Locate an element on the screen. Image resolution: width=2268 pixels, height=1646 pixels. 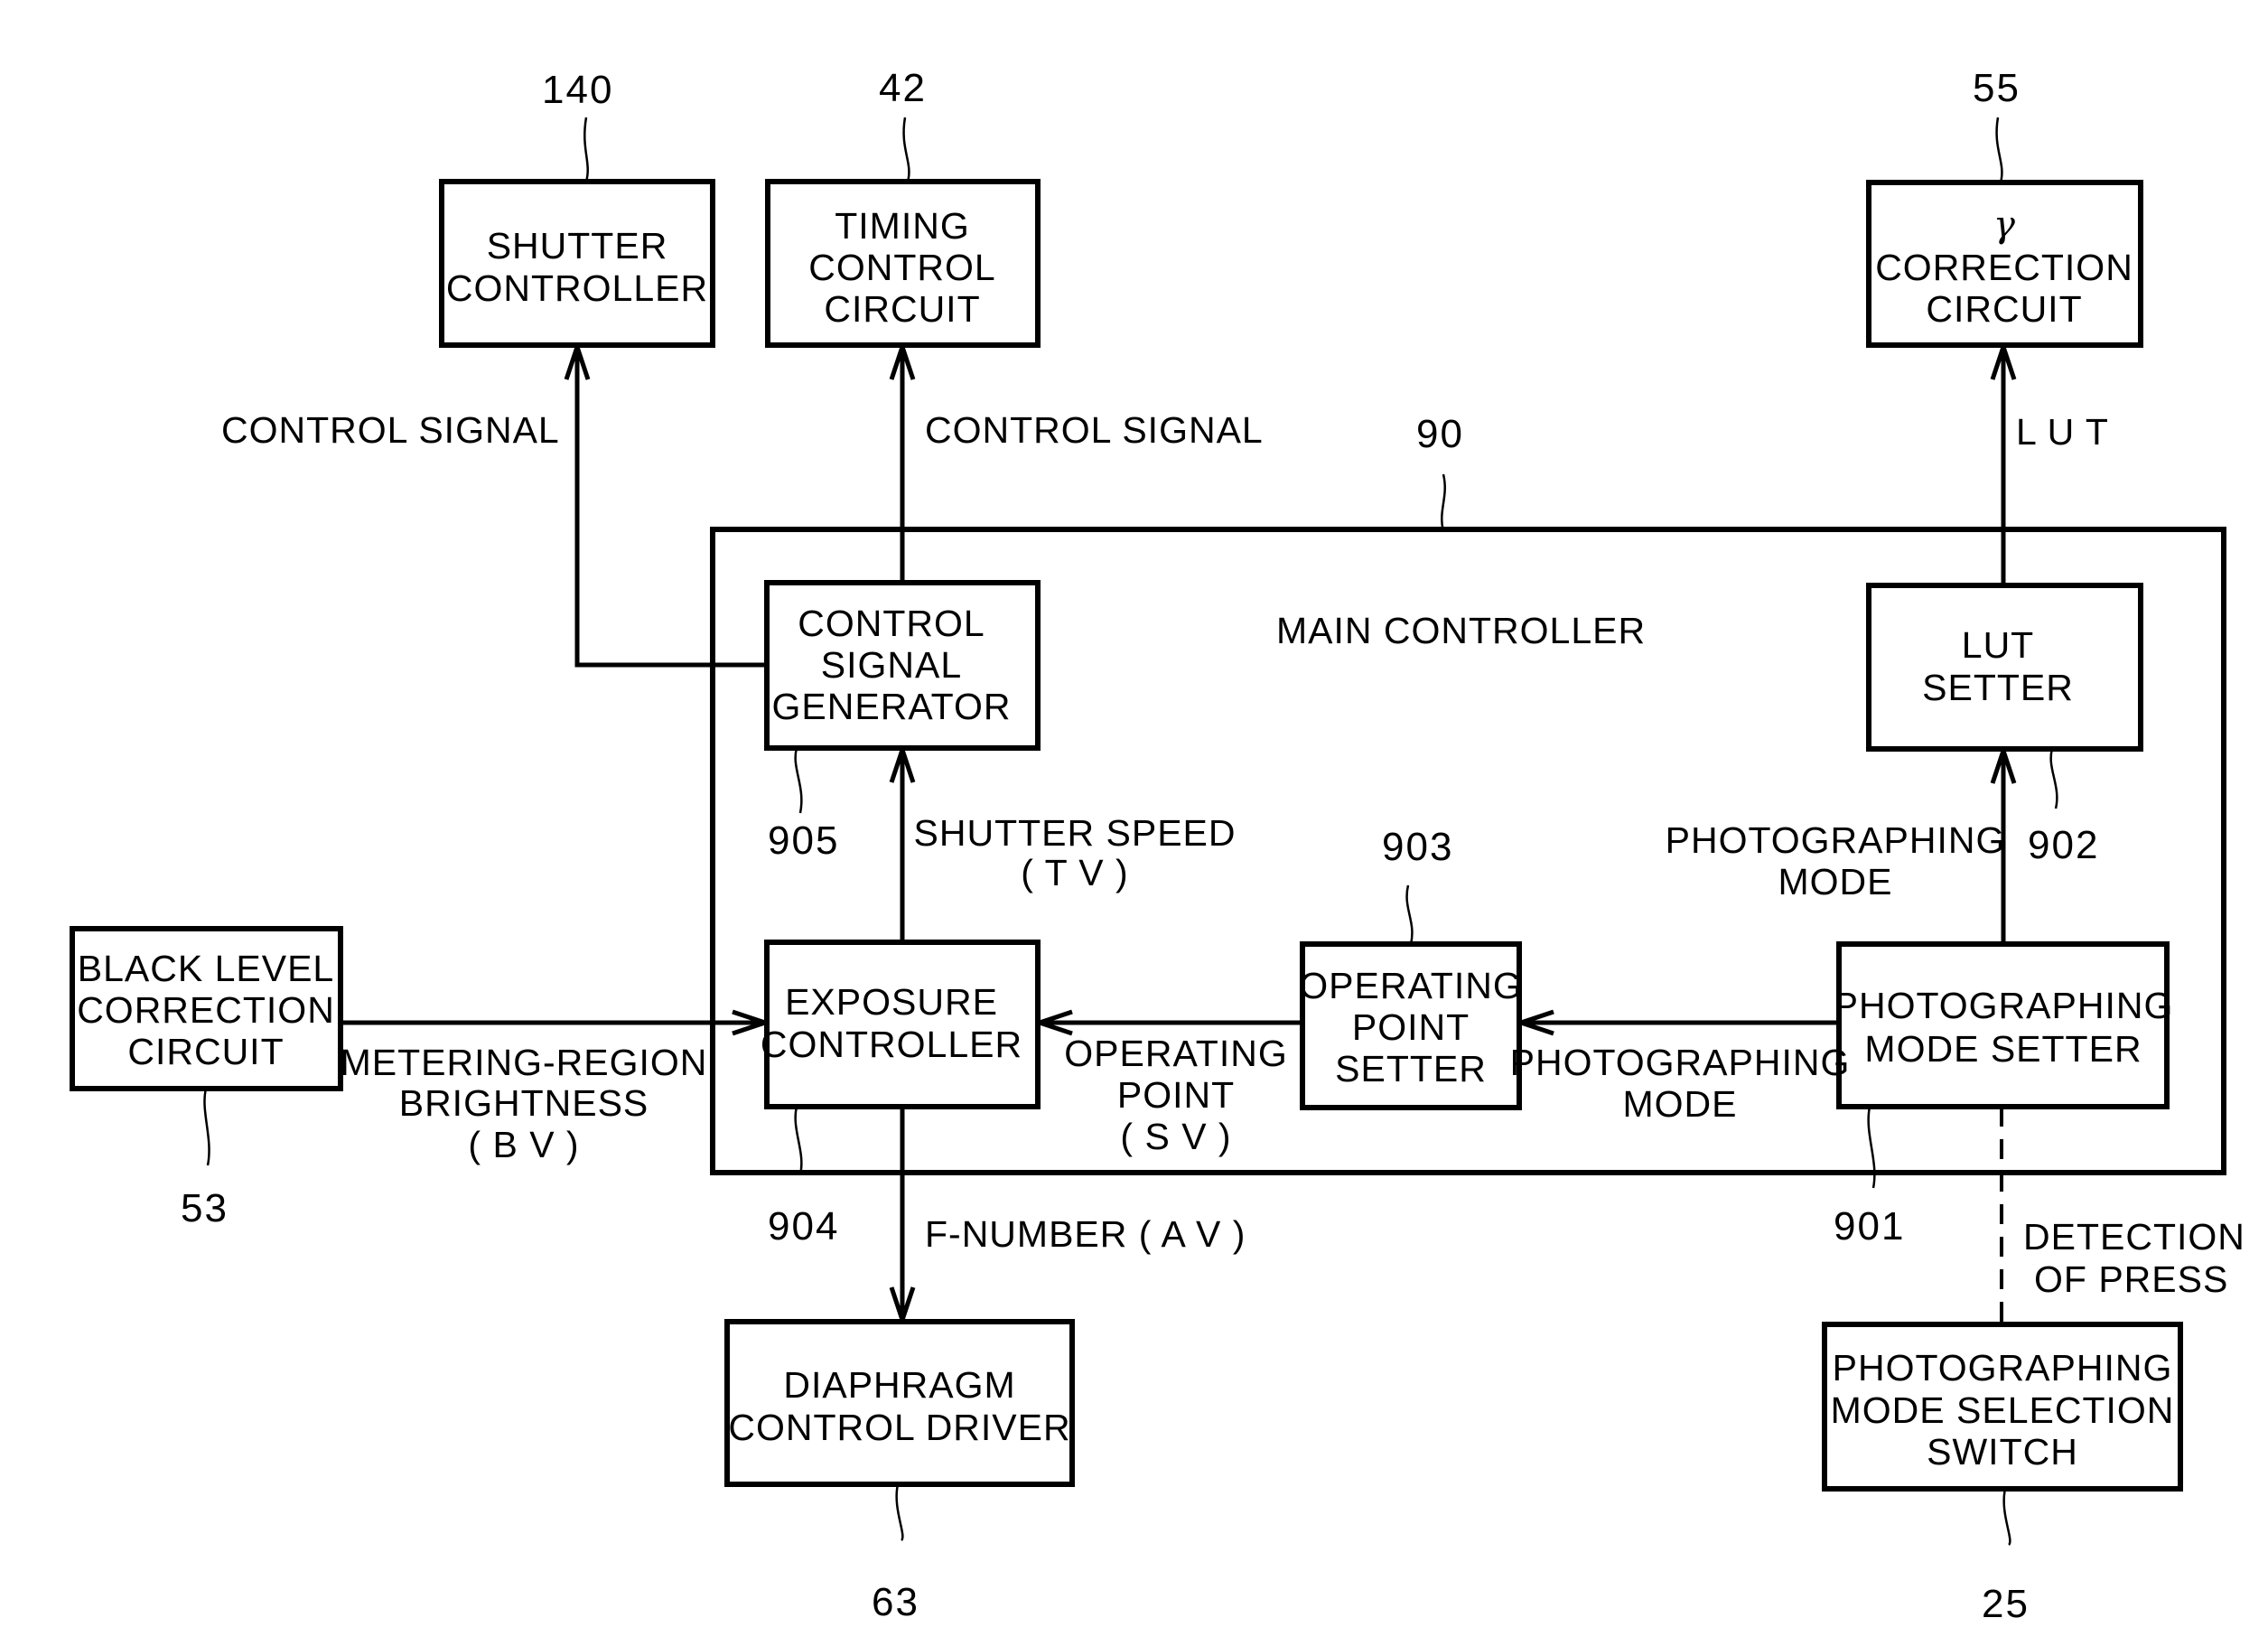
switch-line-1: PHOTOGRAPHING is located at coordinates (2003, 1368).